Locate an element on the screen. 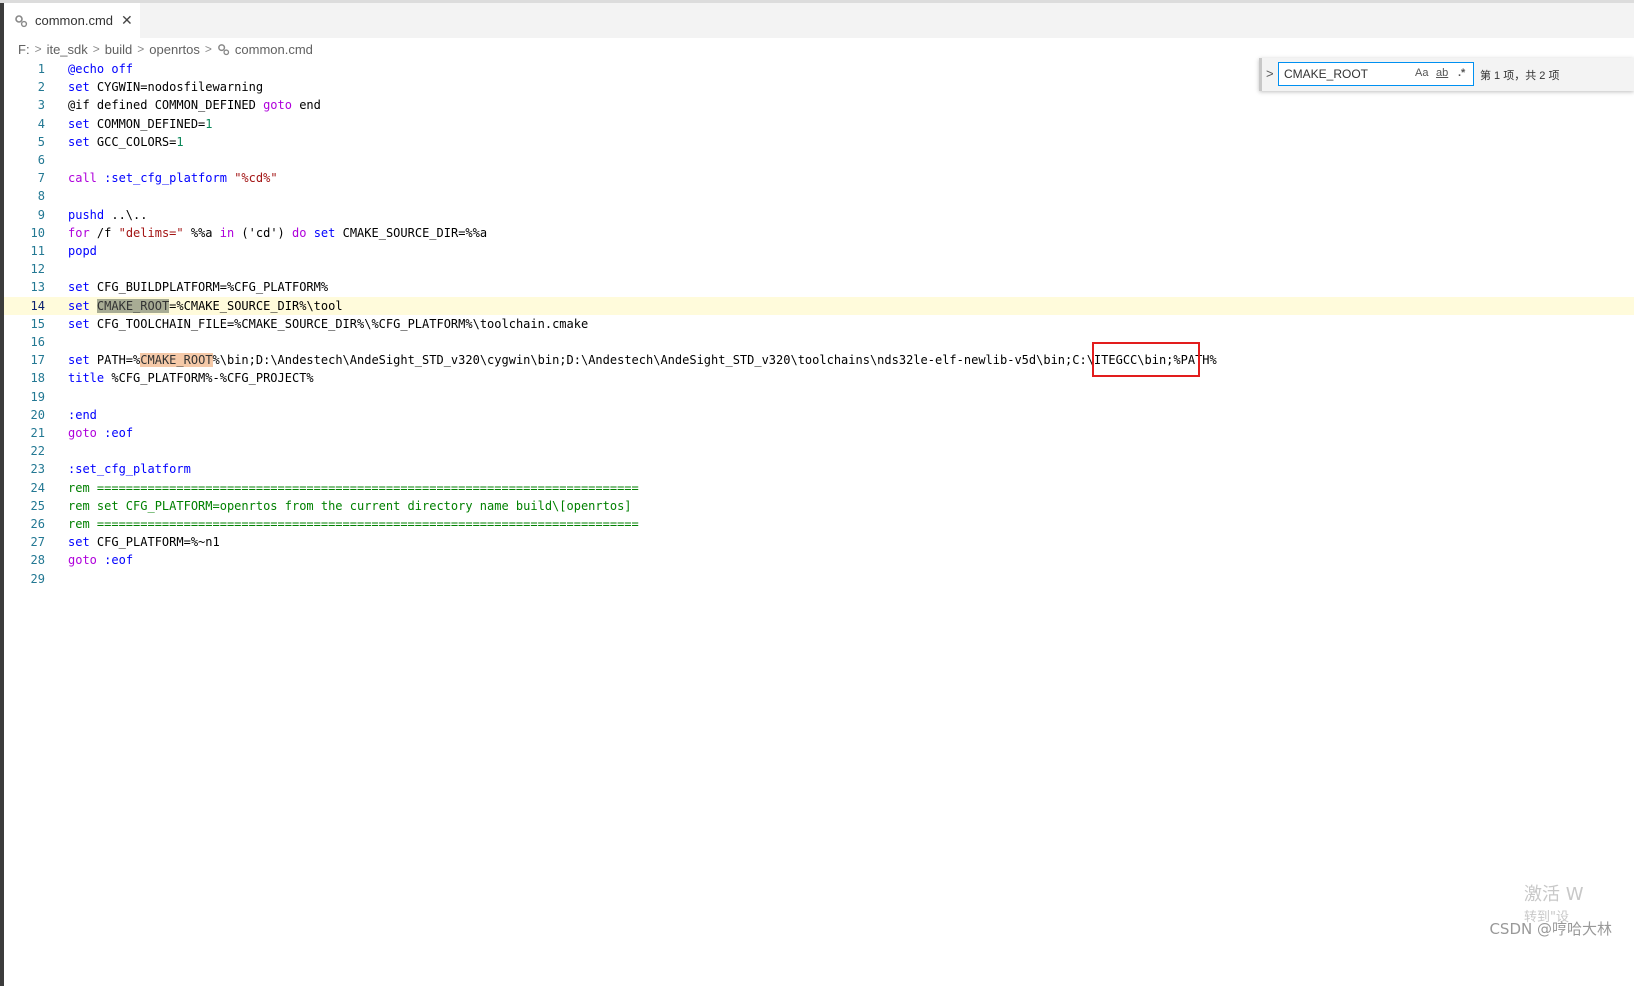 This screenshot has height=986, width=1634. toggle-replace-chevron-icon: > is located at coordinates (1270, 73).